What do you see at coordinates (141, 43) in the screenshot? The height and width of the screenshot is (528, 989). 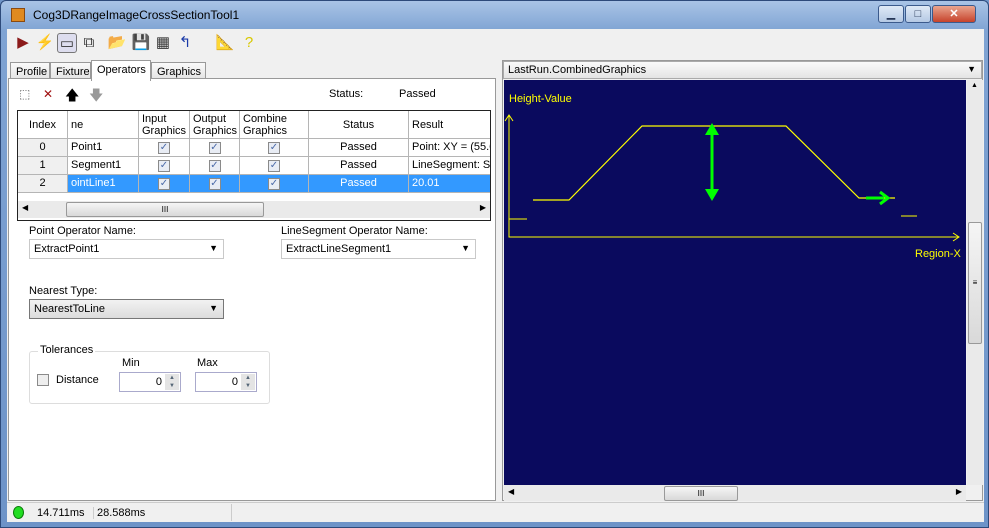 I see `save-icon: 💾` at bounding box center [141, 43].